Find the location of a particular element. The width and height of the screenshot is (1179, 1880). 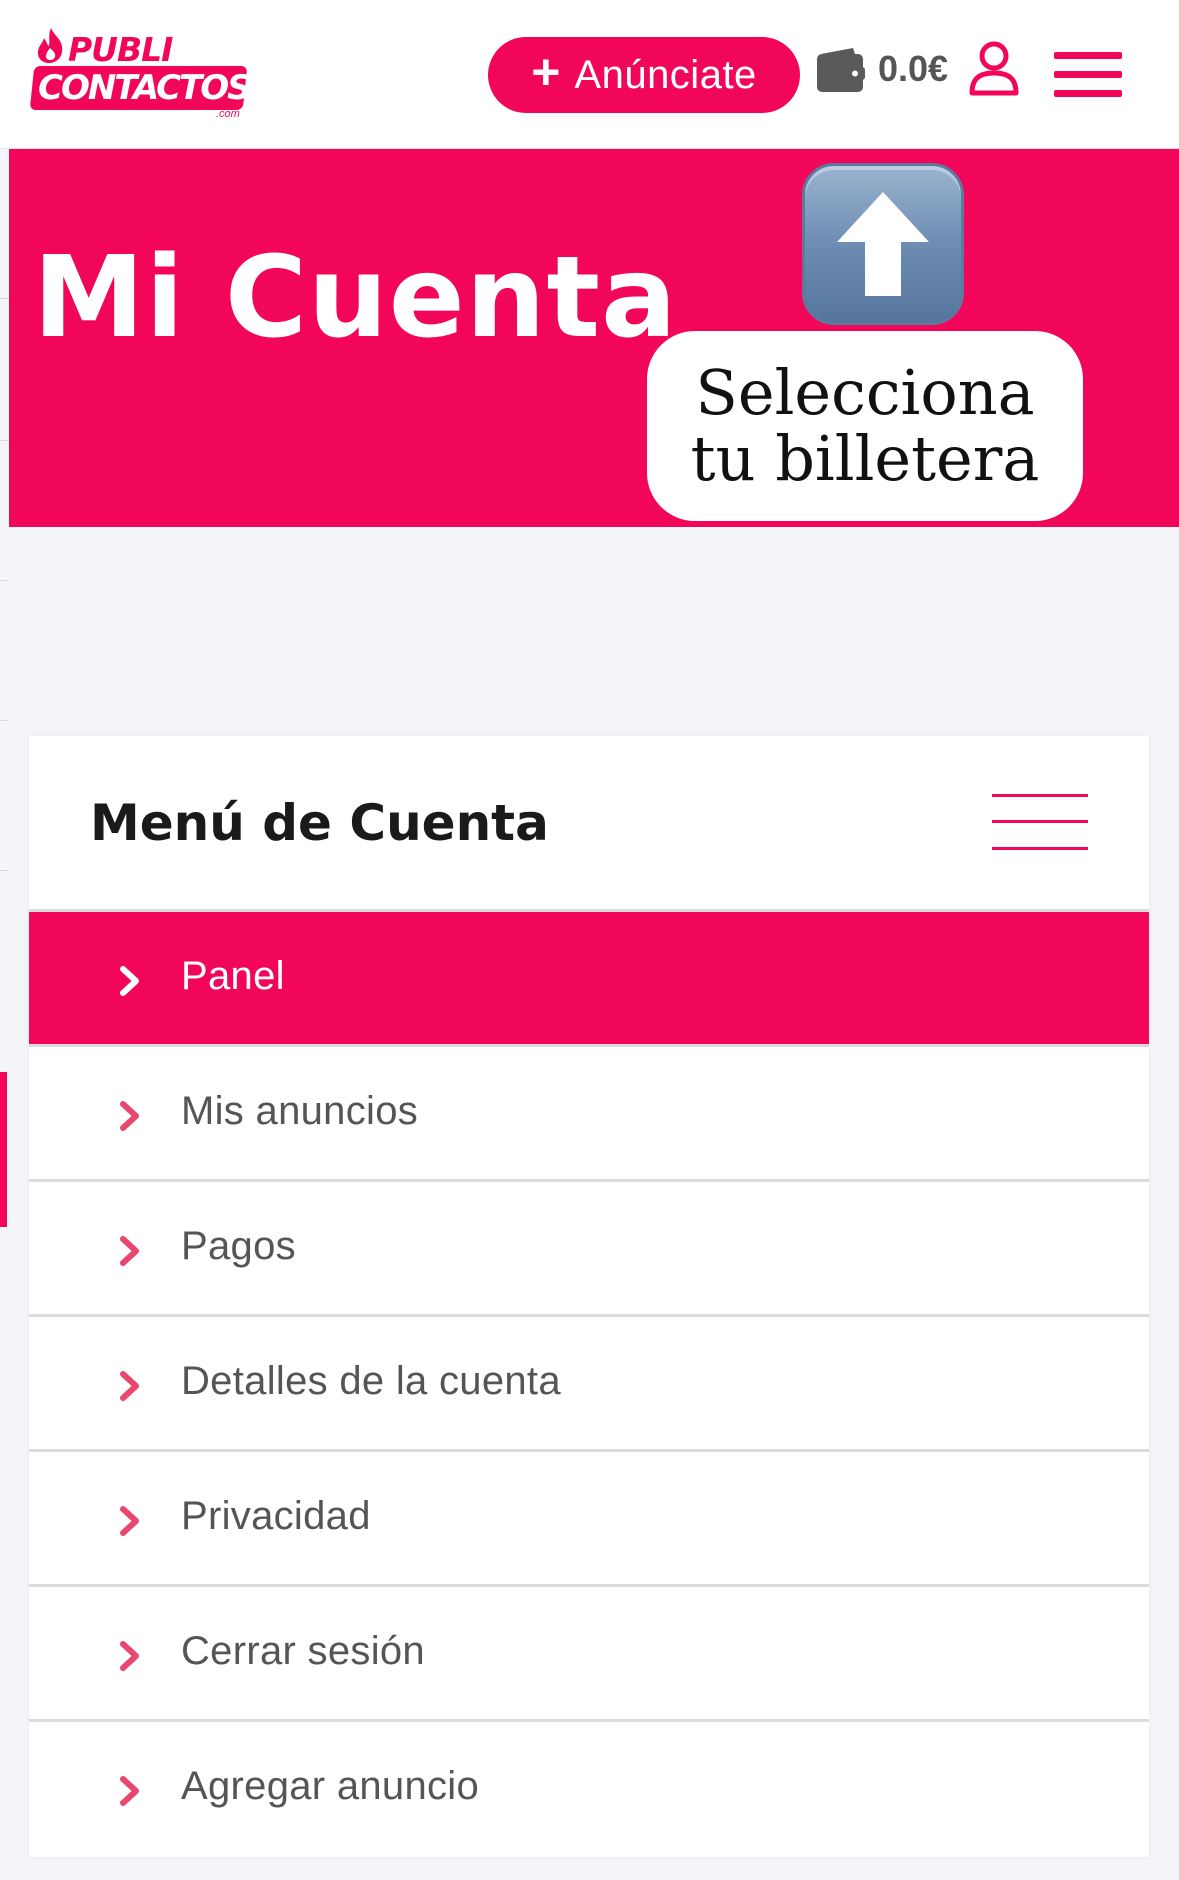

instruction-callout: Selecciona tu billetera is located at coordinates (865, 426).